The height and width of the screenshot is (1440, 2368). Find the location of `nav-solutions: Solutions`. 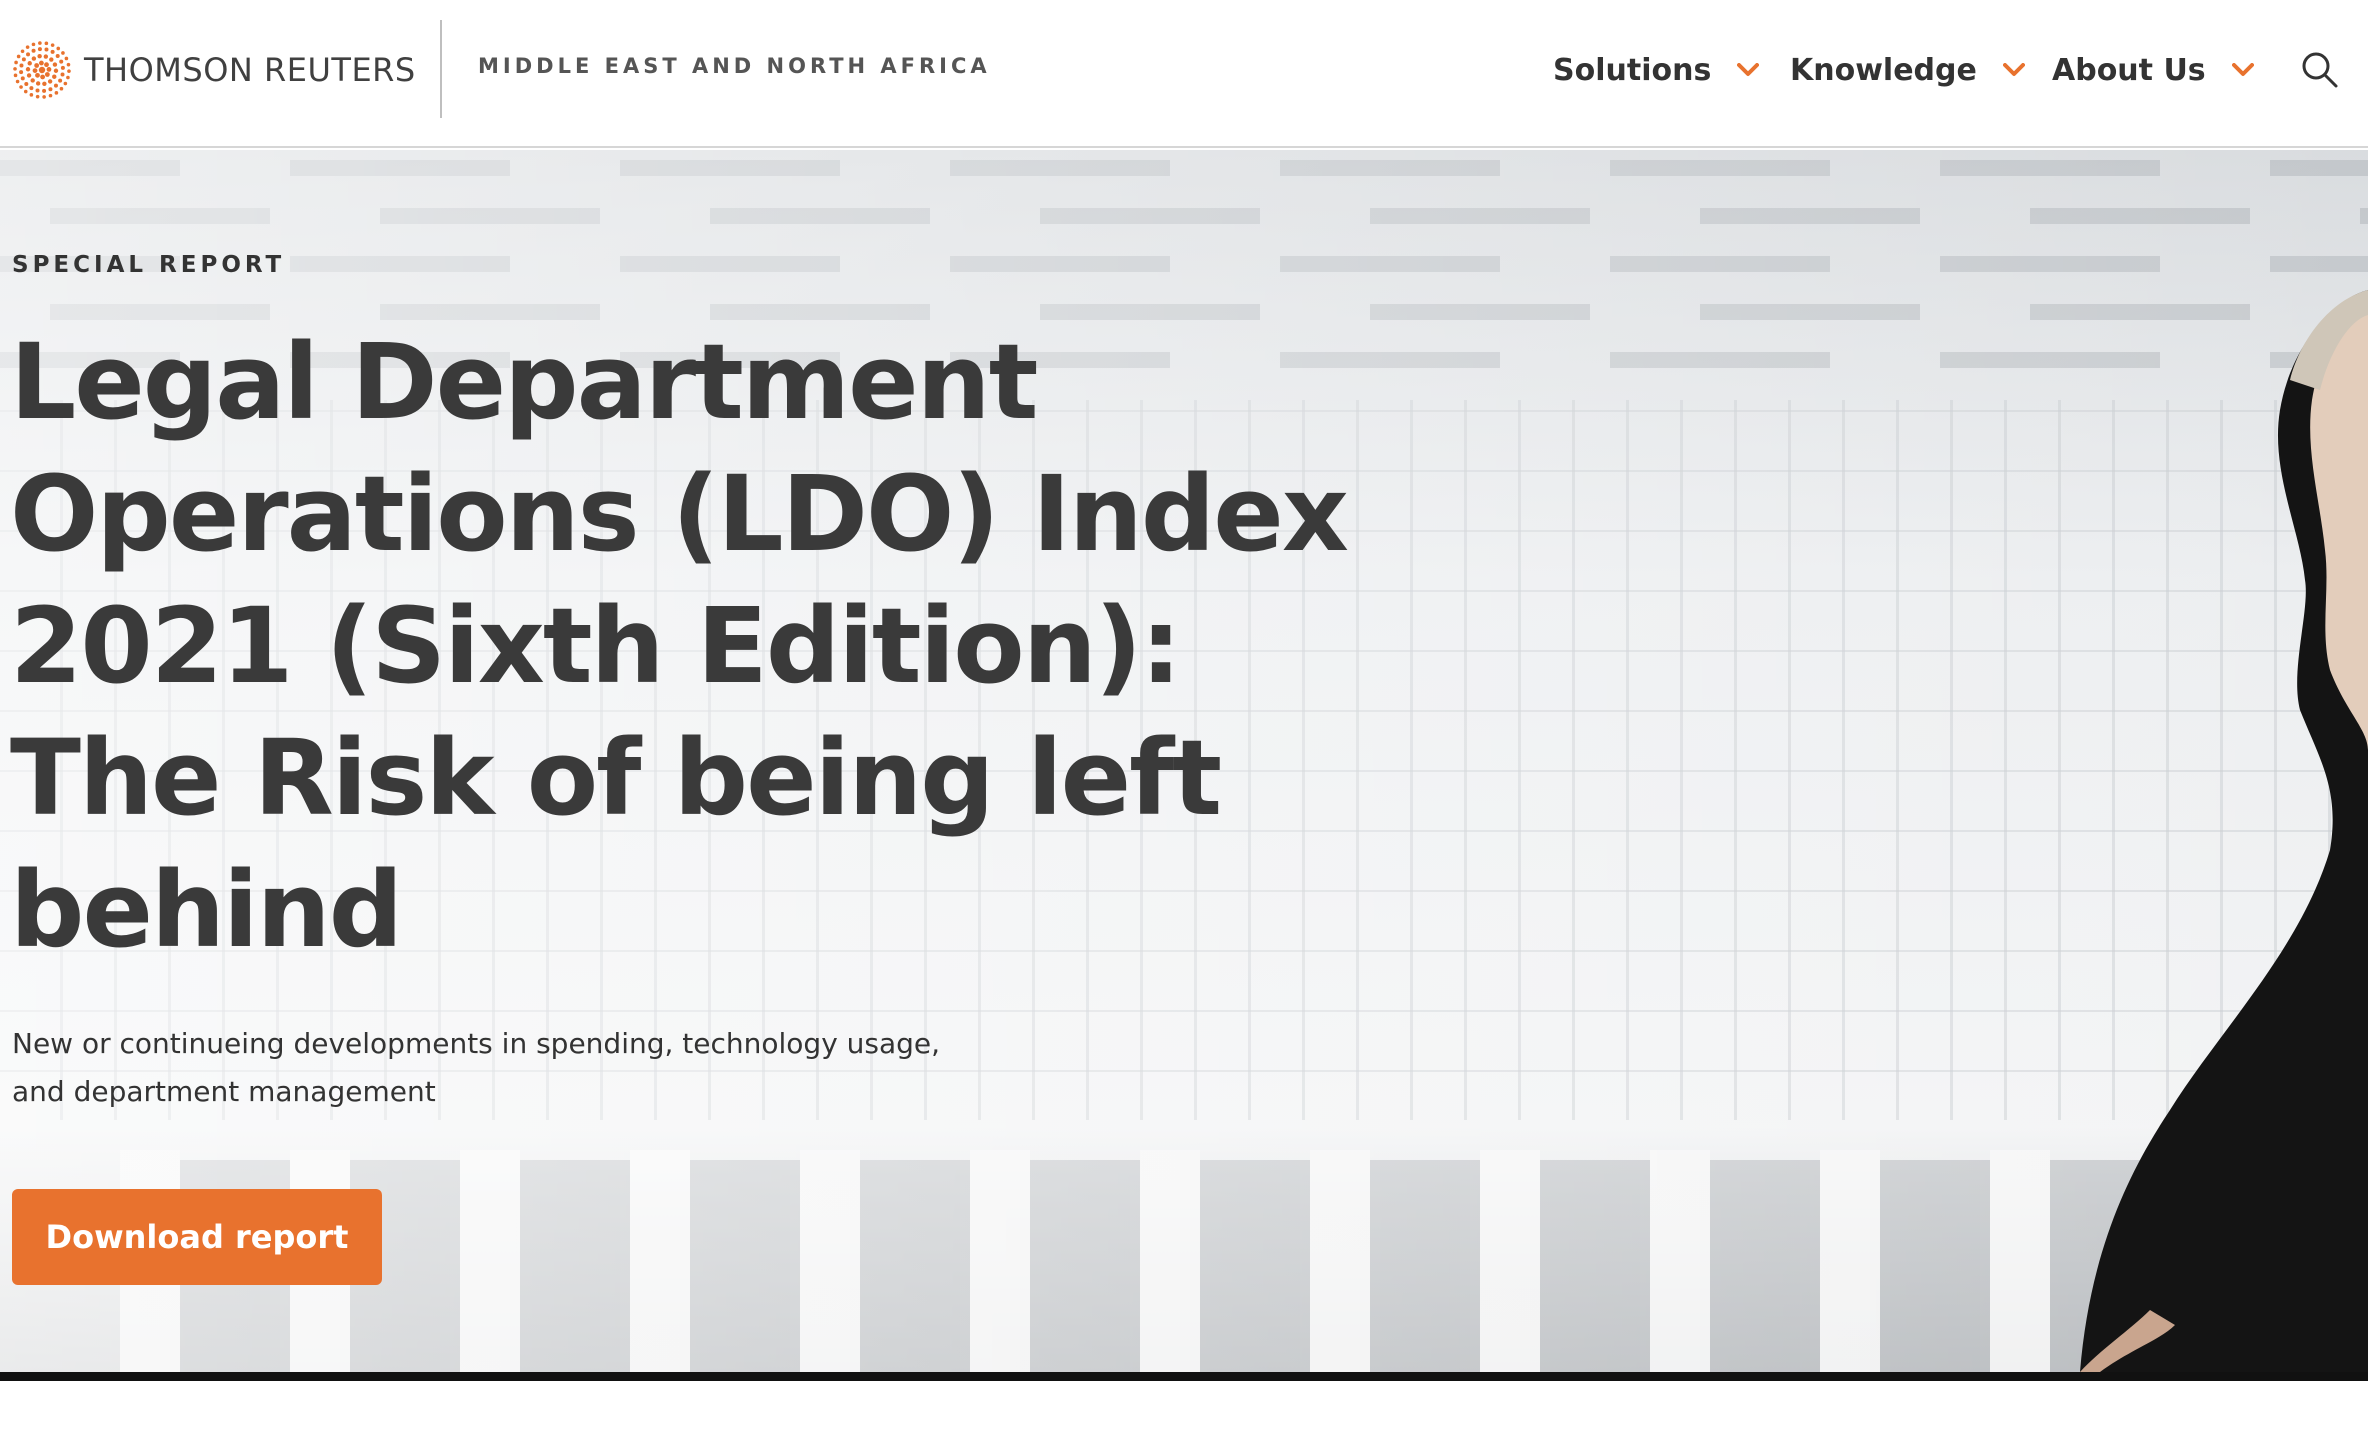

nav-solutions: Solutions is located at coordinates (1656, 70).